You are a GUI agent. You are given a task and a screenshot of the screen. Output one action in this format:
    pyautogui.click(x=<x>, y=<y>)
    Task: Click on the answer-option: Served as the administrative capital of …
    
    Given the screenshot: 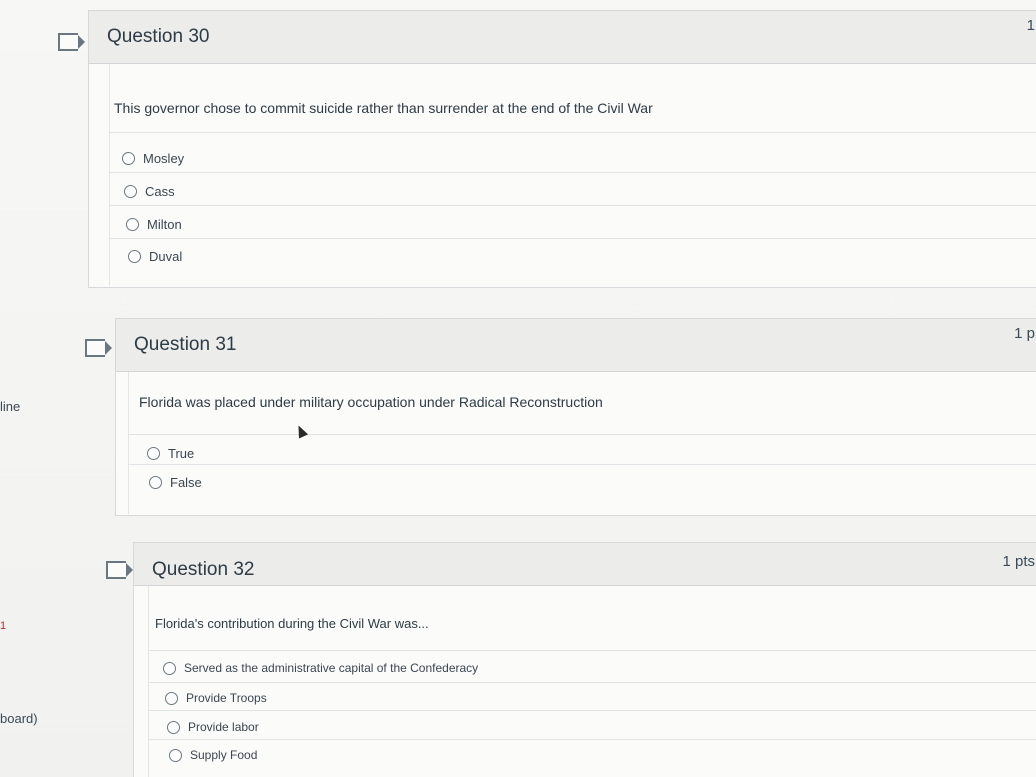 What is the action you would take?
    pyautogui.click(x=320, y=668)
    